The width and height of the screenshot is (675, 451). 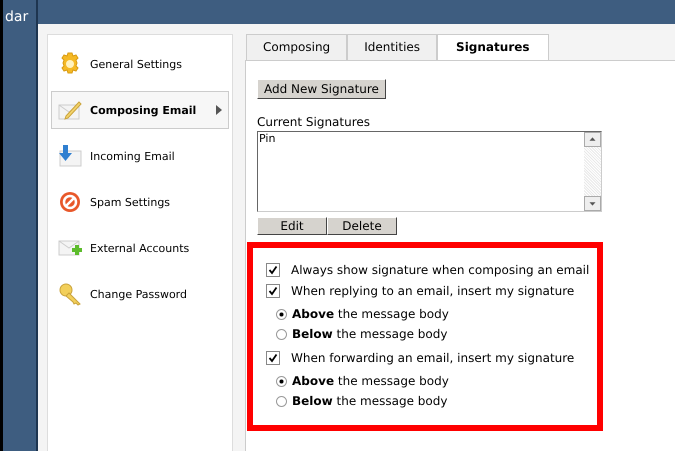 I want to click on sidebar-item: Composing Email, so click(x=140, y=110).